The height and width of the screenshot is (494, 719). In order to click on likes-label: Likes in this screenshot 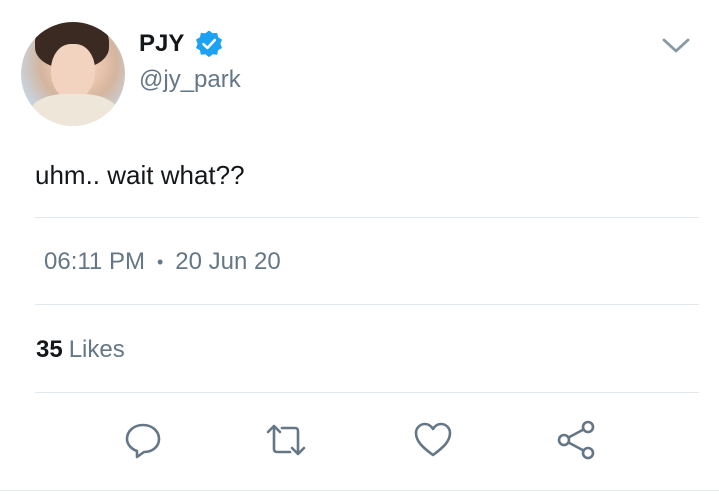, I will do `click(96, 349)`.